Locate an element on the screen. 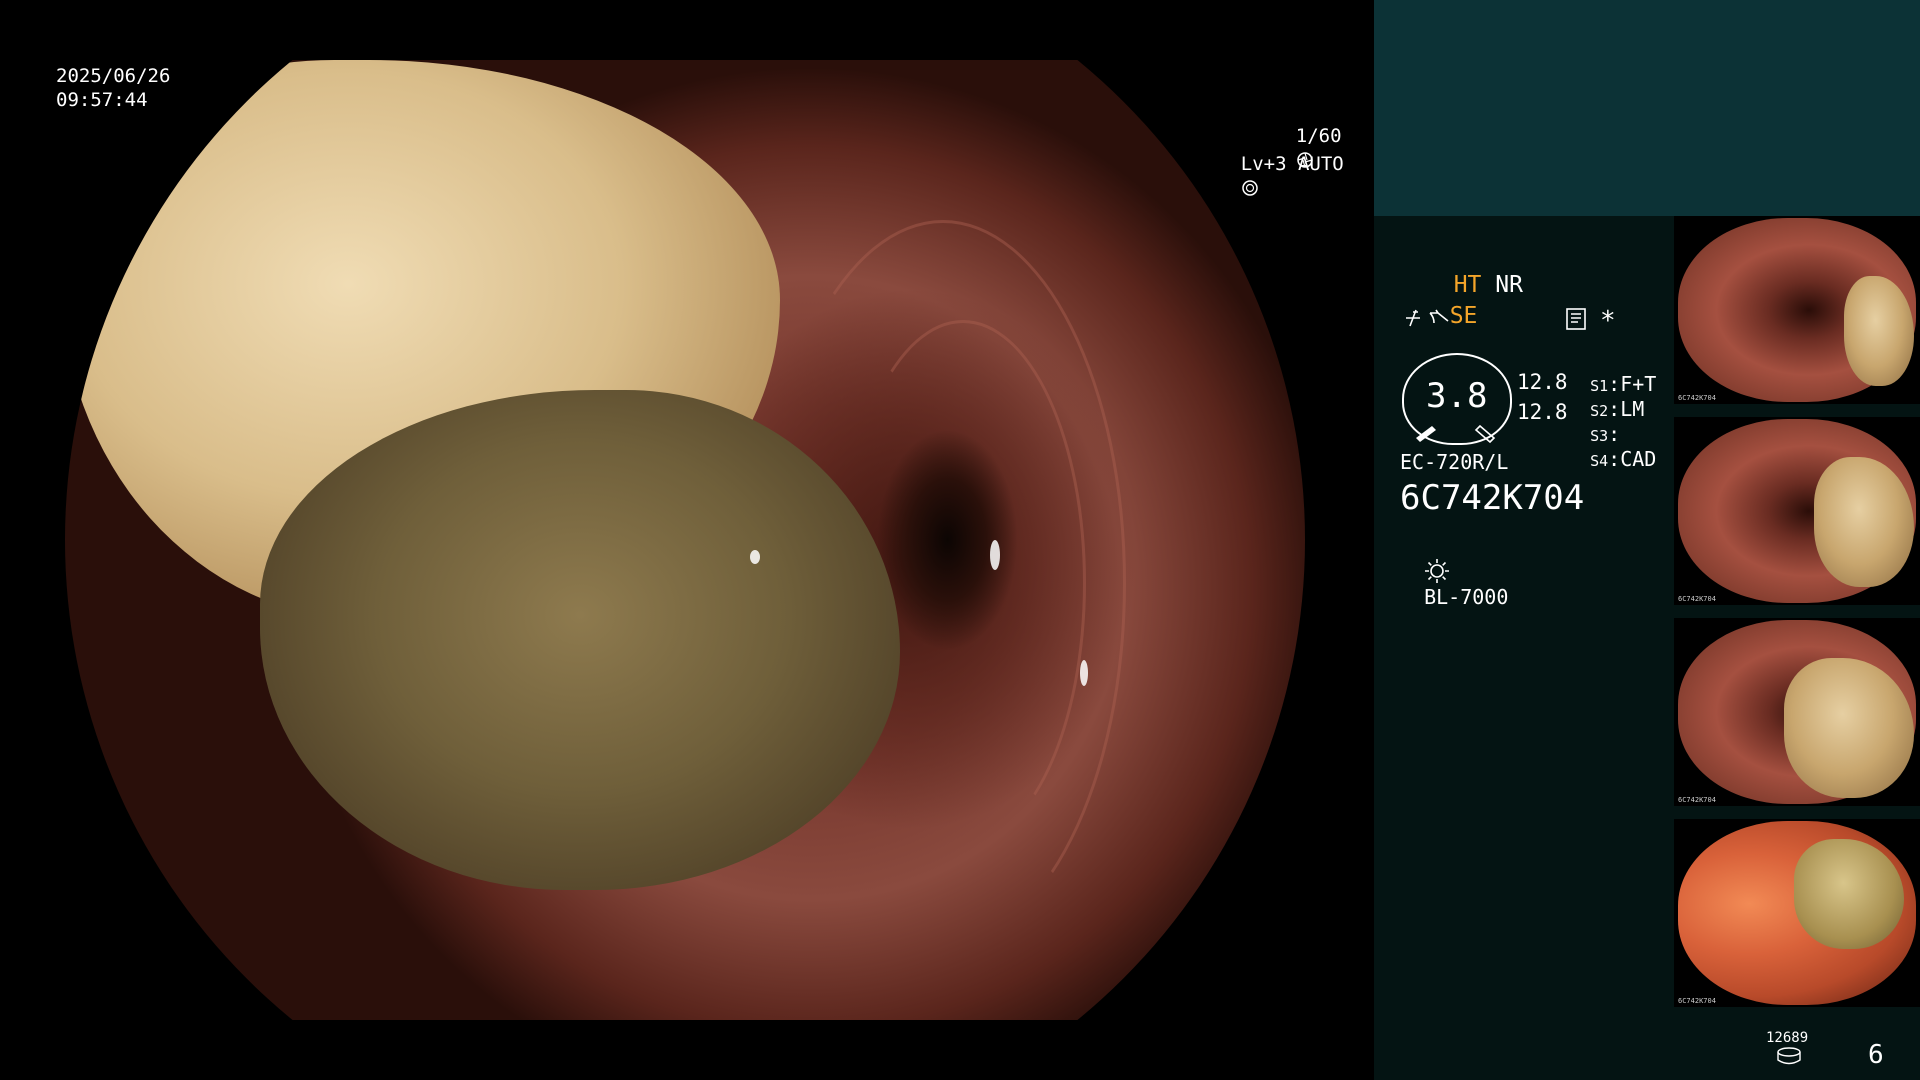  time-readout: 09:57:44 is located at coordinates (102, 100).